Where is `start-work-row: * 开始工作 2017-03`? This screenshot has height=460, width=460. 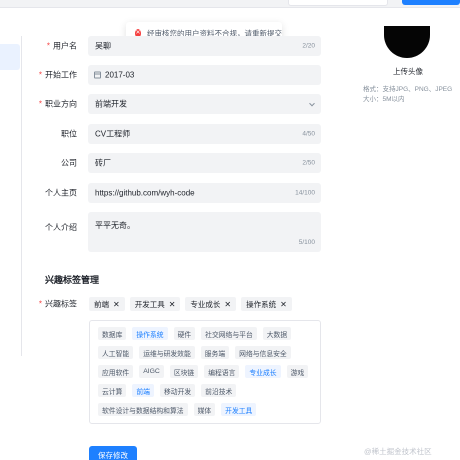 start-work-row: * 开始工作 2017-03 is located at coordinates (165, 75).